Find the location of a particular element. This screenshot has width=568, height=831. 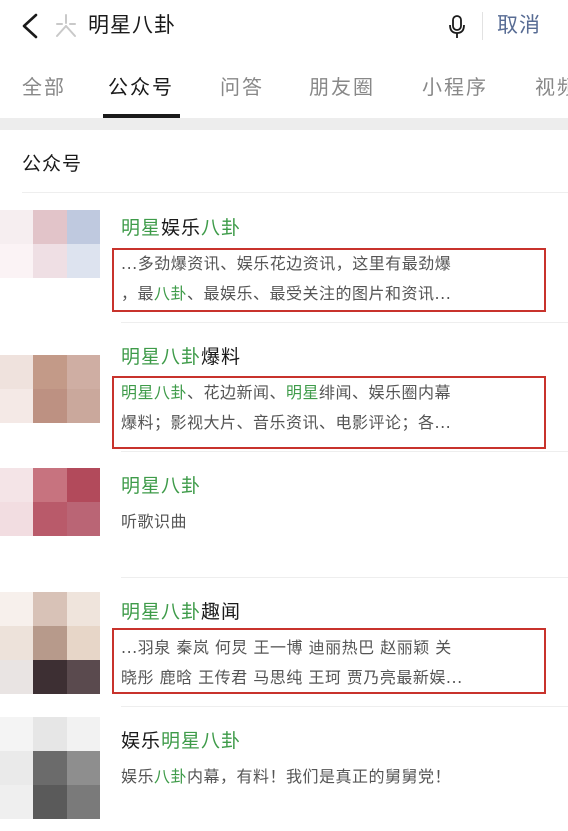

account-description: 听歌识曲 is located at coordinates (332, 522).